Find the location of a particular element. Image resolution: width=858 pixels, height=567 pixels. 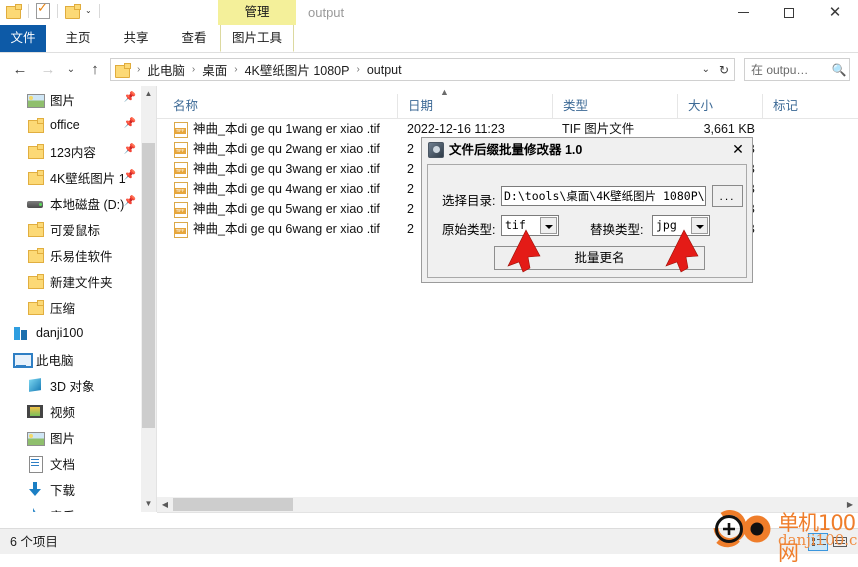

details-view-icon is located at coordinates (818, 542).